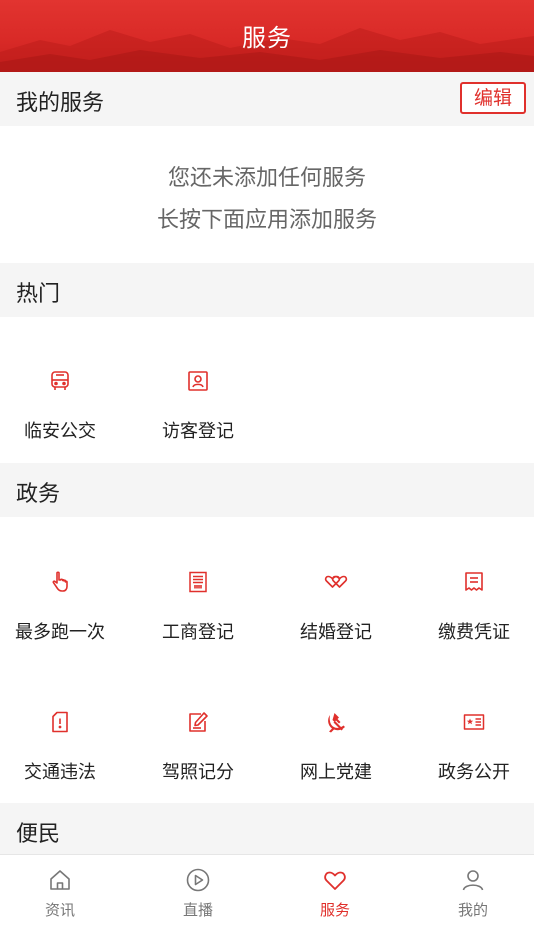 This screenshot has height=927, width=534. I want to click on tab-label: 我的, so click(472, 910).